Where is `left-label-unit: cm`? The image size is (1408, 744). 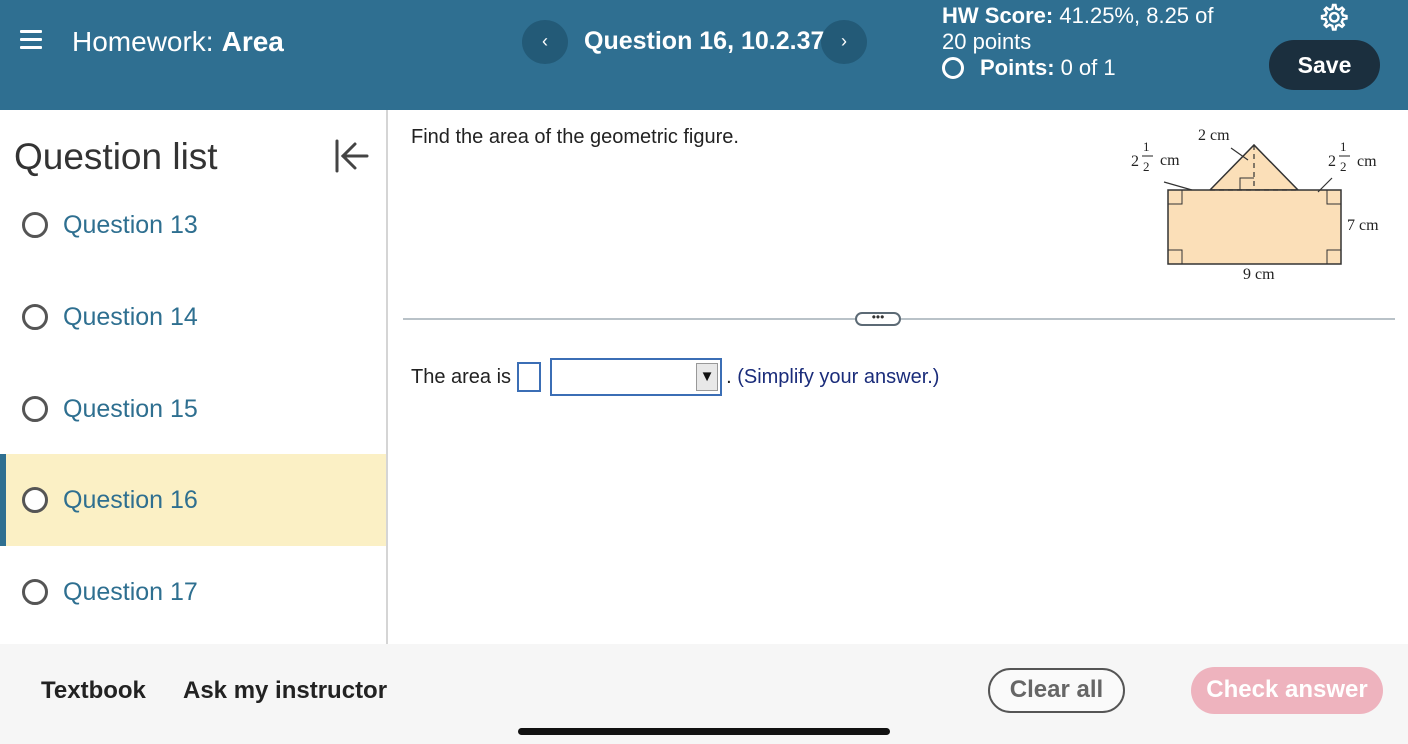
left-label-unit: cm is located at coordinates (1170, 160).